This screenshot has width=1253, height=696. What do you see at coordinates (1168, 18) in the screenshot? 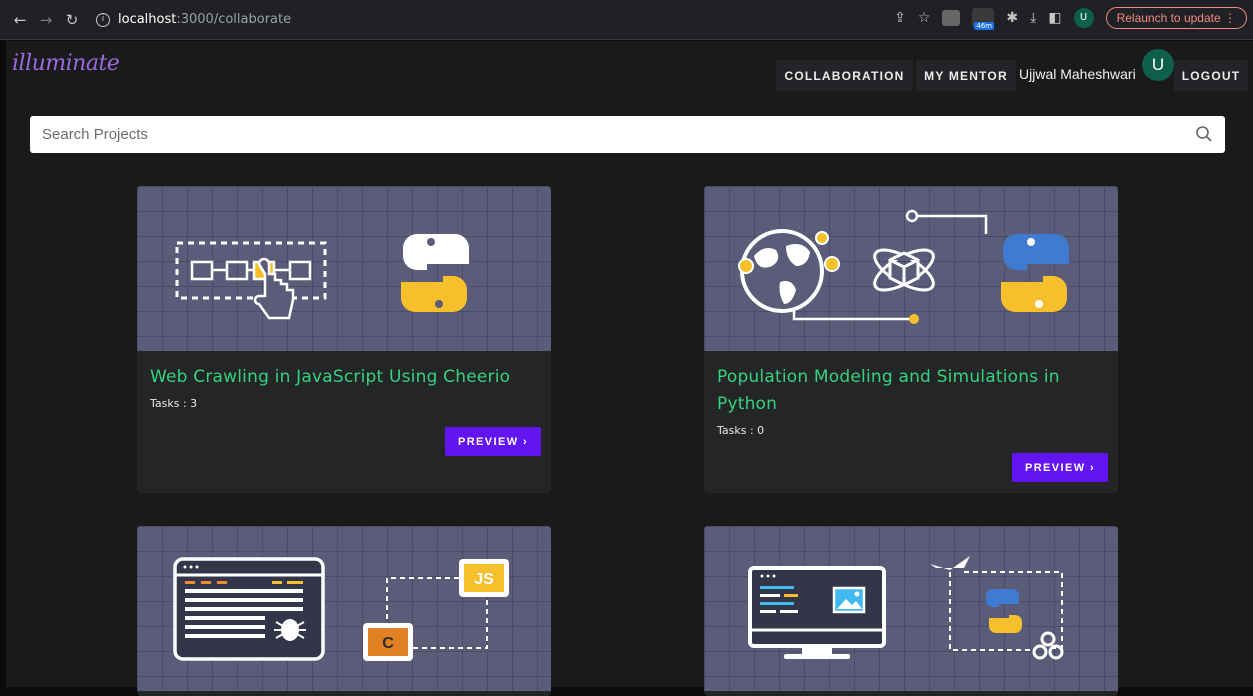
I see `relaunch-label: Relaunch to update` at bounding box center [1168, 18].